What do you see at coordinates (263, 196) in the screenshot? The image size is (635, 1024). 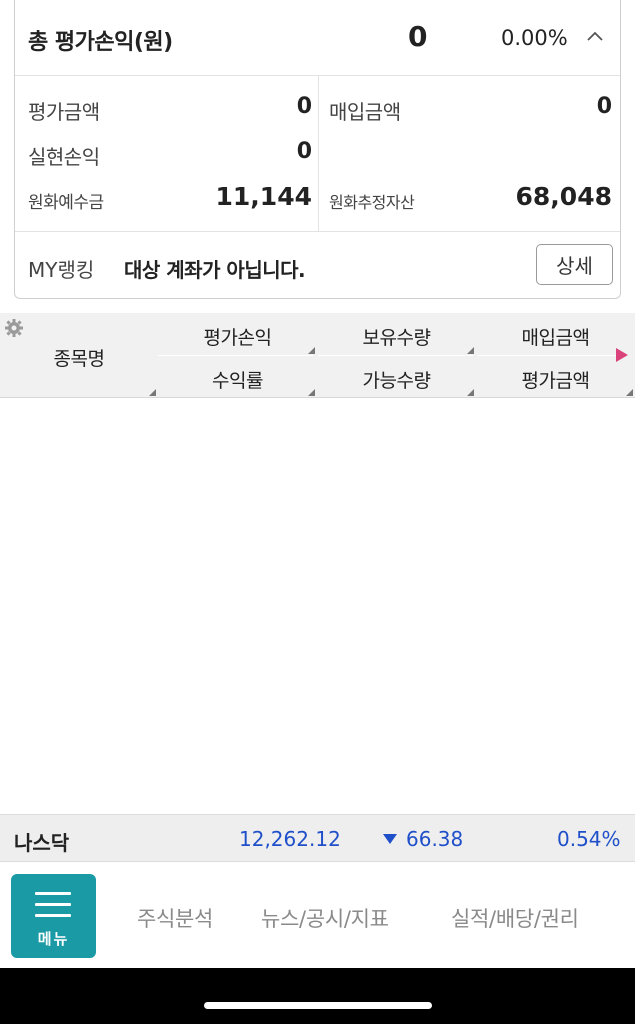 I see `krw-deposit-value: 11,144` at bounding box center [263, 196].